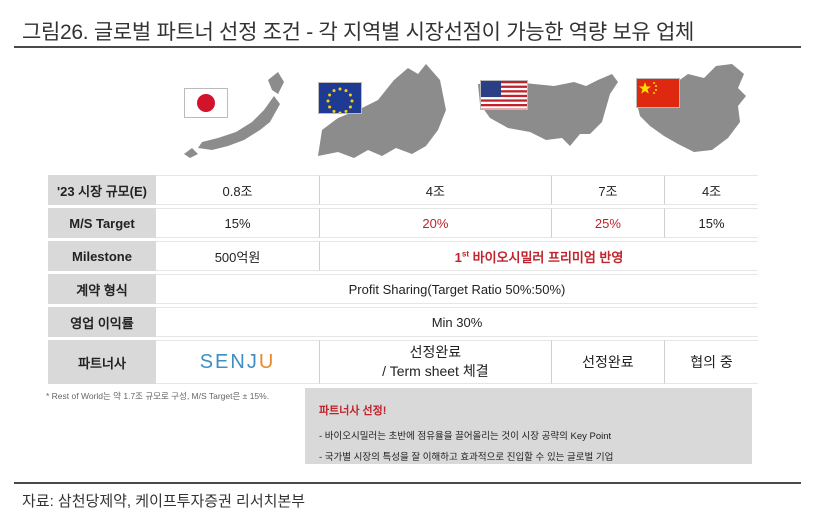 The width and height of the screenshot is (815, 524). Describe the element at coordinates (504, 95) in the screenshot. I see `us-flag-icon` at that location.